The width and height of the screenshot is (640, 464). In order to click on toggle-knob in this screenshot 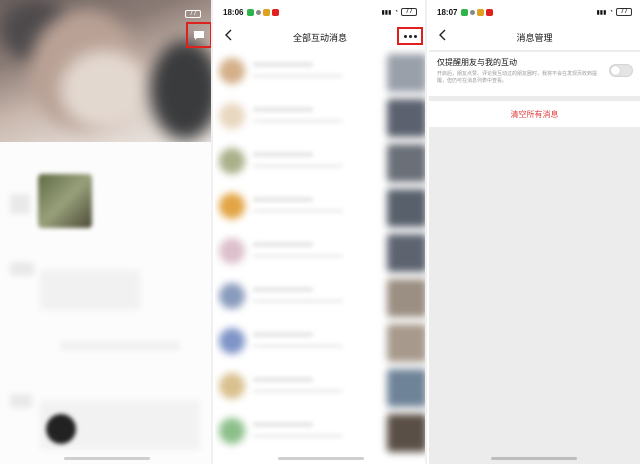, I will do `click(615, 70)`.